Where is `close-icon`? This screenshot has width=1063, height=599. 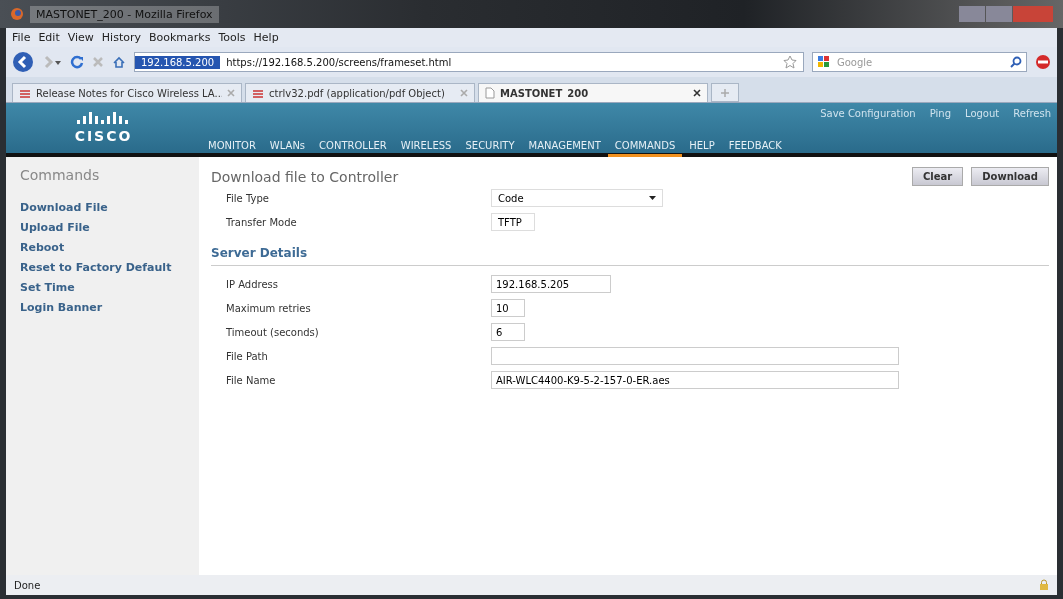
close-icon is located at coordinates (697, 93).